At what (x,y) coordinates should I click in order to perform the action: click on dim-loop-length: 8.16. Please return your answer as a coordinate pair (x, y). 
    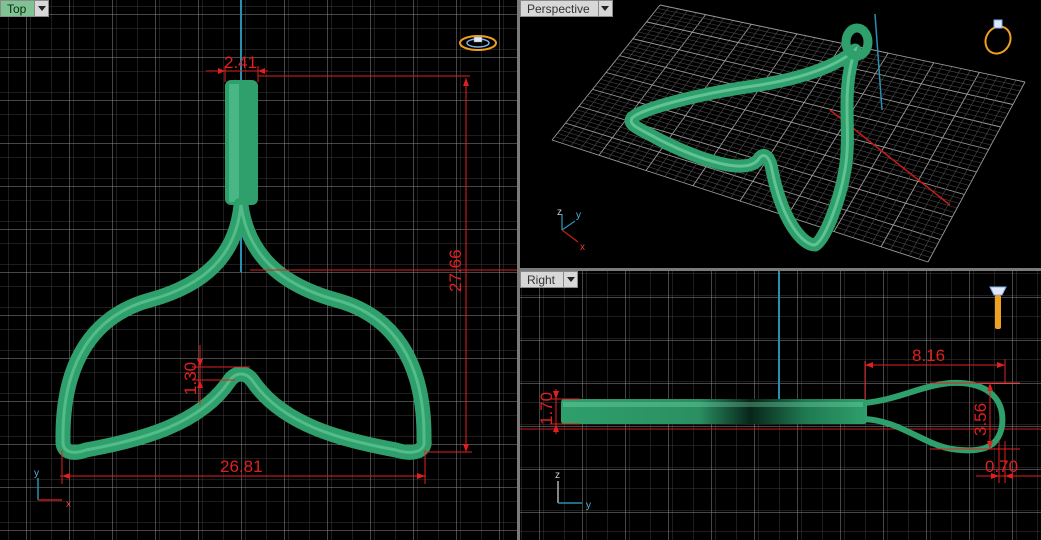
    Looking at the image, I should click on (928, 355).